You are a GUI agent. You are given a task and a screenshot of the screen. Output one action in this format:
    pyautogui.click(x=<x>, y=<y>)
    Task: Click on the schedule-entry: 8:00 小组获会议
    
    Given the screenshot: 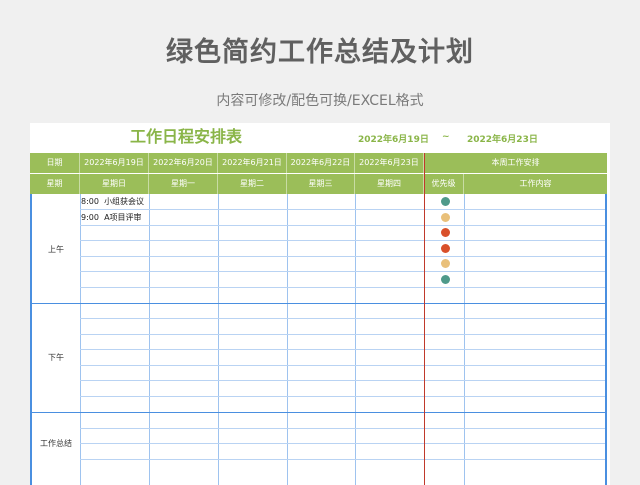 What is the action you would take?
    pyautogui.click(x=112, y=201)
    